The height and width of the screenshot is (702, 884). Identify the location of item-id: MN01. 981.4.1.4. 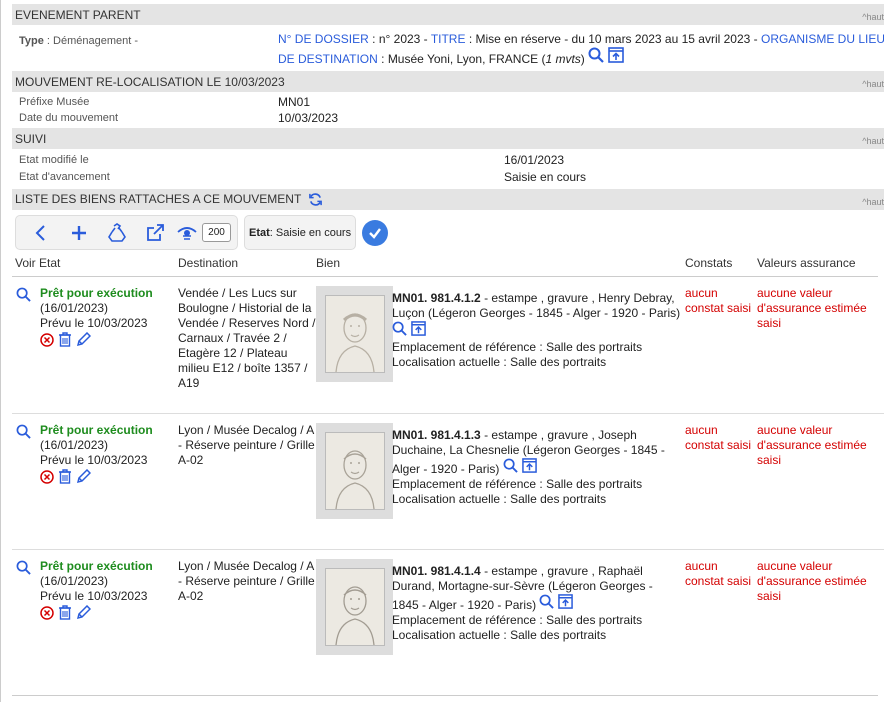
(436, 571).